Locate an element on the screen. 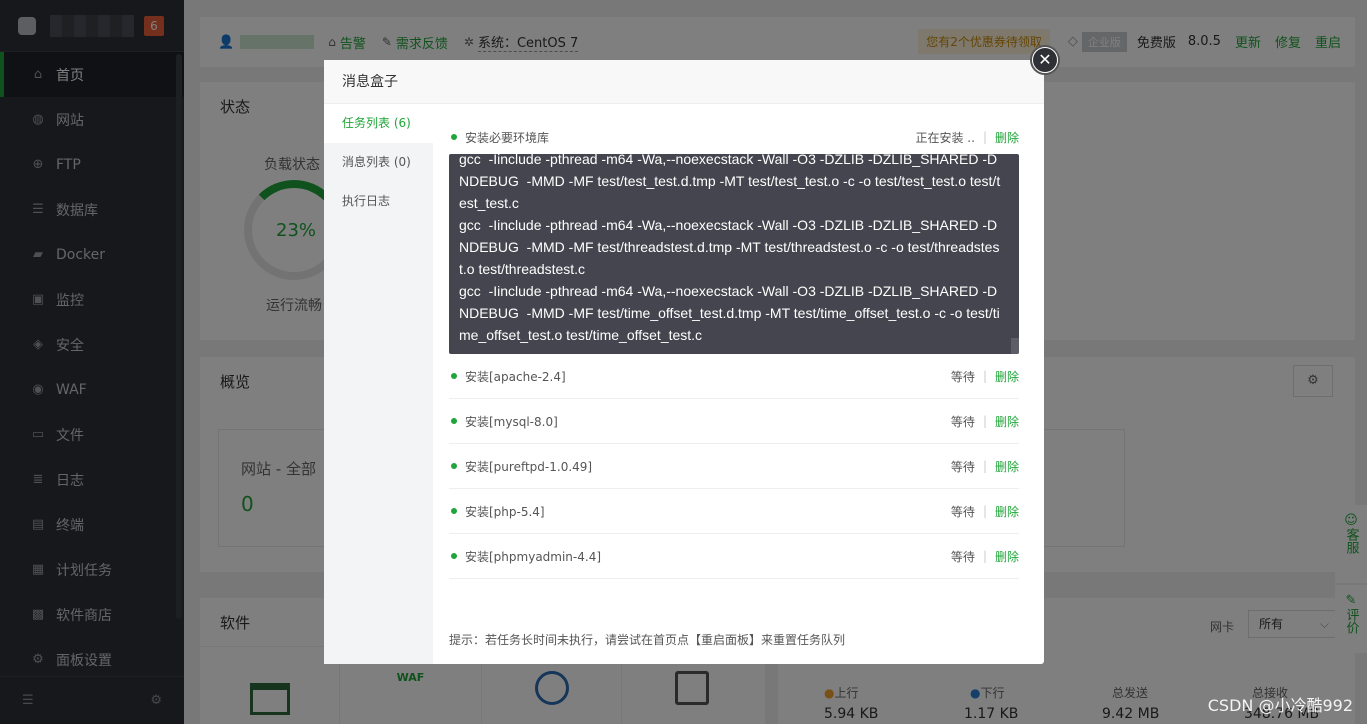 The height and width of the screenshot is (724, 1367). task-status: 正在安装 .. is located at coordinates (945, 137).